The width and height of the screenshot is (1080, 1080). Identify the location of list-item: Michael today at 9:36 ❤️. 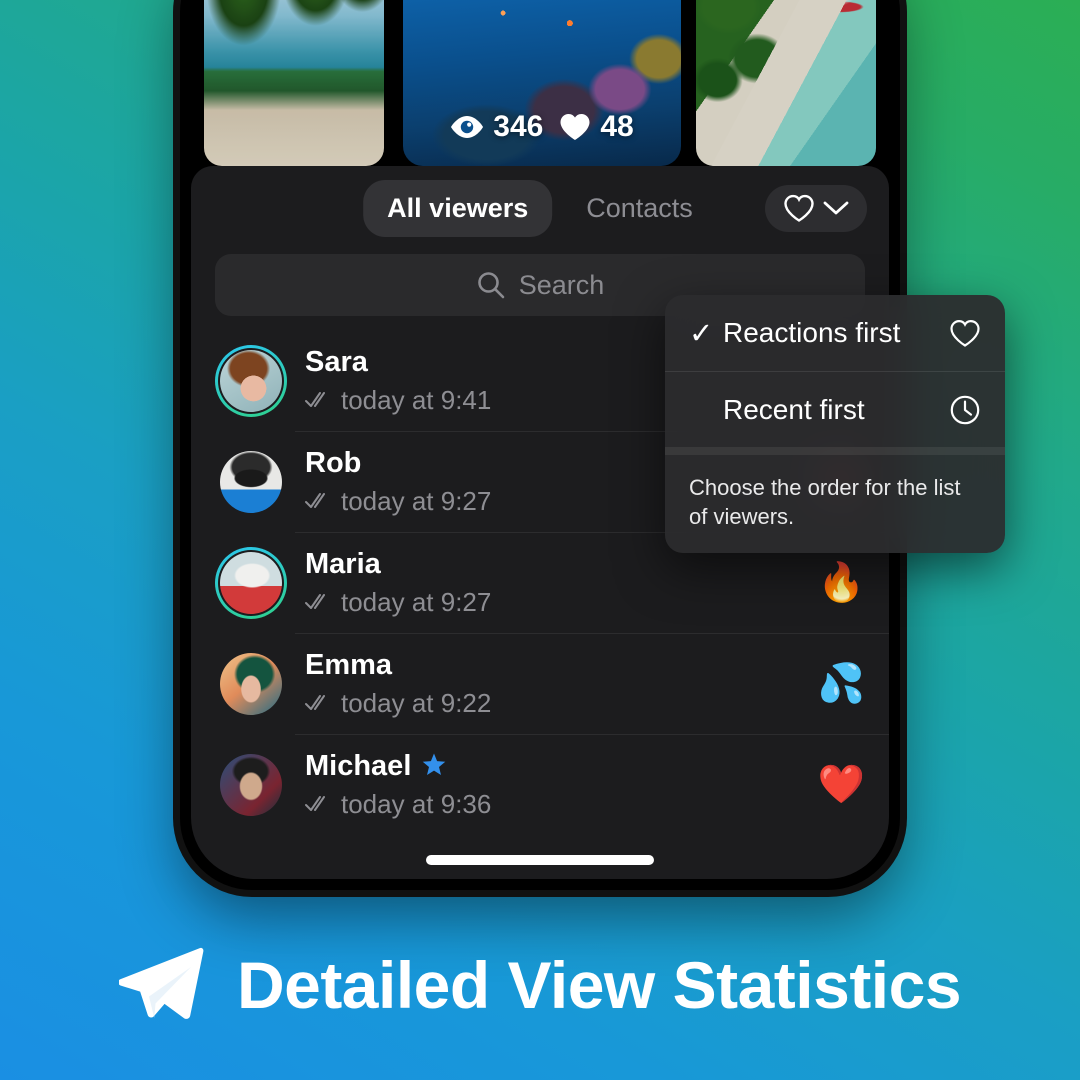
(540, 784).